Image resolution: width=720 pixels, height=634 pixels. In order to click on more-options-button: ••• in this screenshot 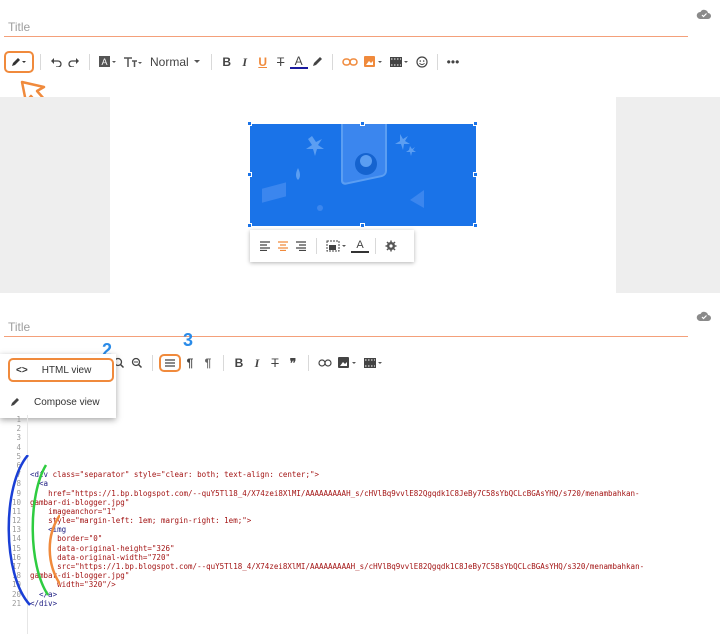, I will do `click(453, 62)`.